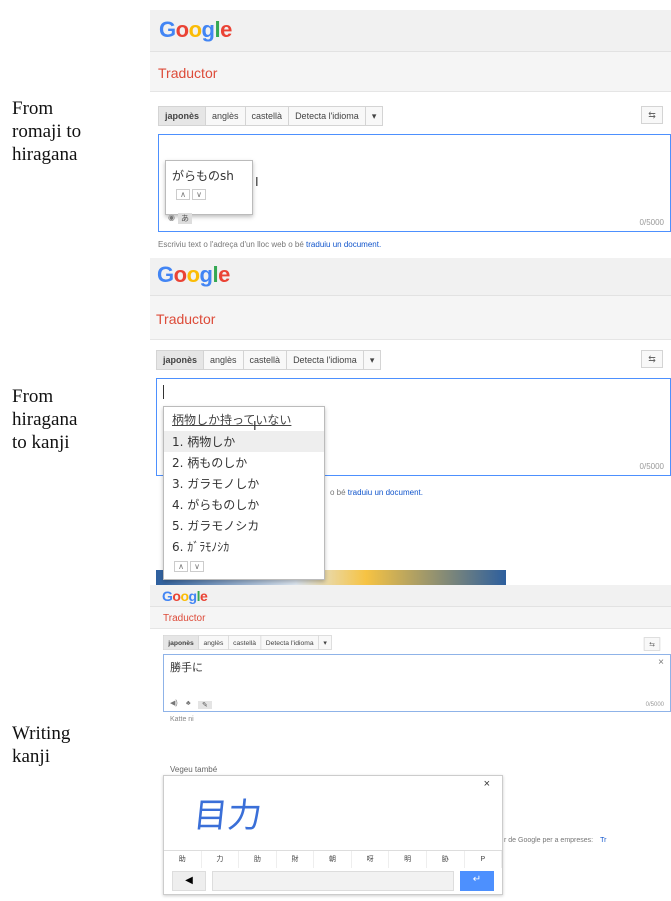 The image size is (671, 901). Describe the element at coordinates (408, 859) in the screenshot. I see `hw-candidate: 明` at that location.